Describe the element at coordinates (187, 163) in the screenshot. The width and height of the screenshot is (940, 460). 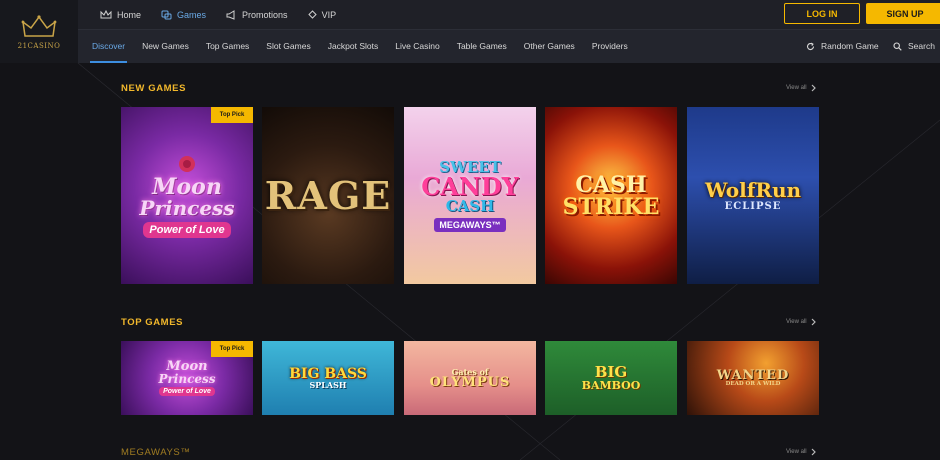
I see `rose-icon` at that location.